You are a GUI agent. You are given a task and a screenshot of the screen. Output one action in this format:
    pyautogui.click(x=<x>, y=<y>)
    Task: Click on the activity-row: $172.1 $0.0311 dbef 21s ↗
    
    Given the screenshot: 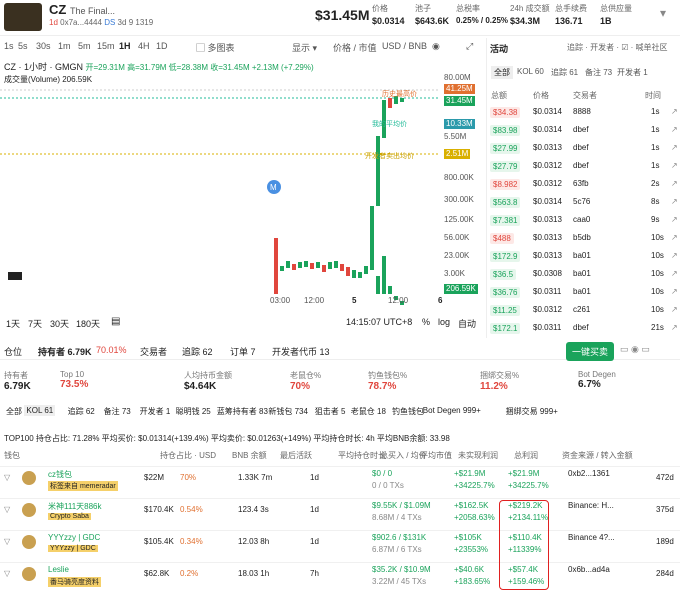 What is the action you would take?
    pyautogui.click(x=583, y=328)
    